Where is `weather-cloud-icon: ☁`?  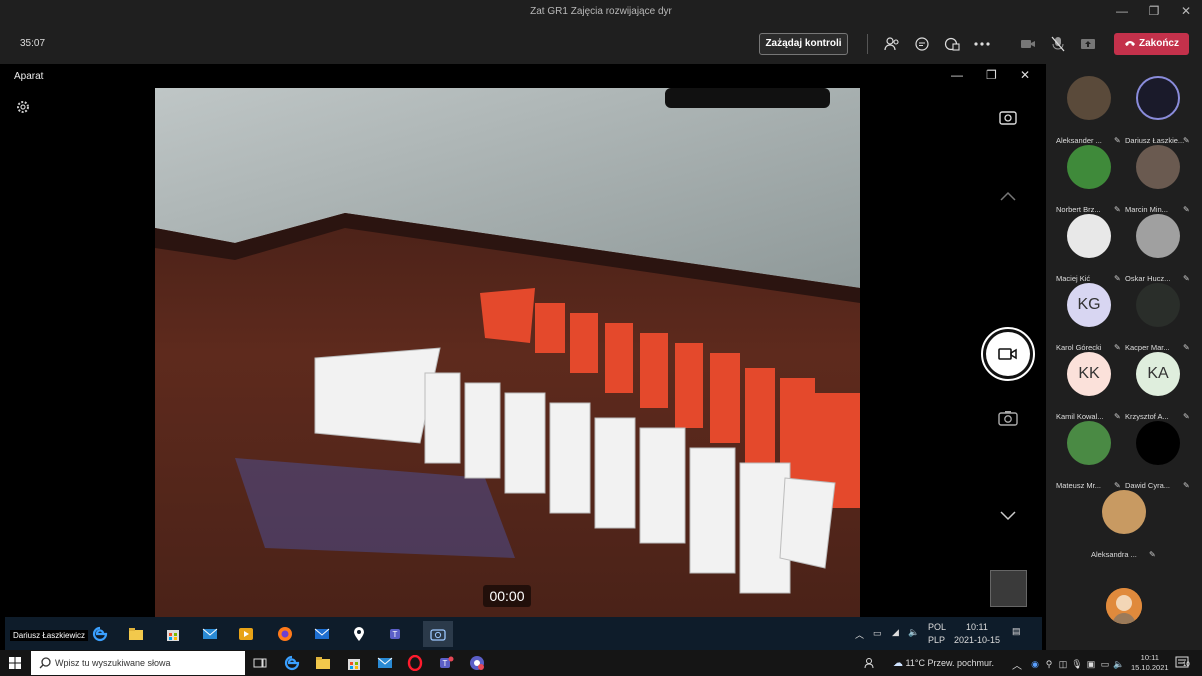 weather-cloud-icon: ☁ is located at coordinates (898, 663).